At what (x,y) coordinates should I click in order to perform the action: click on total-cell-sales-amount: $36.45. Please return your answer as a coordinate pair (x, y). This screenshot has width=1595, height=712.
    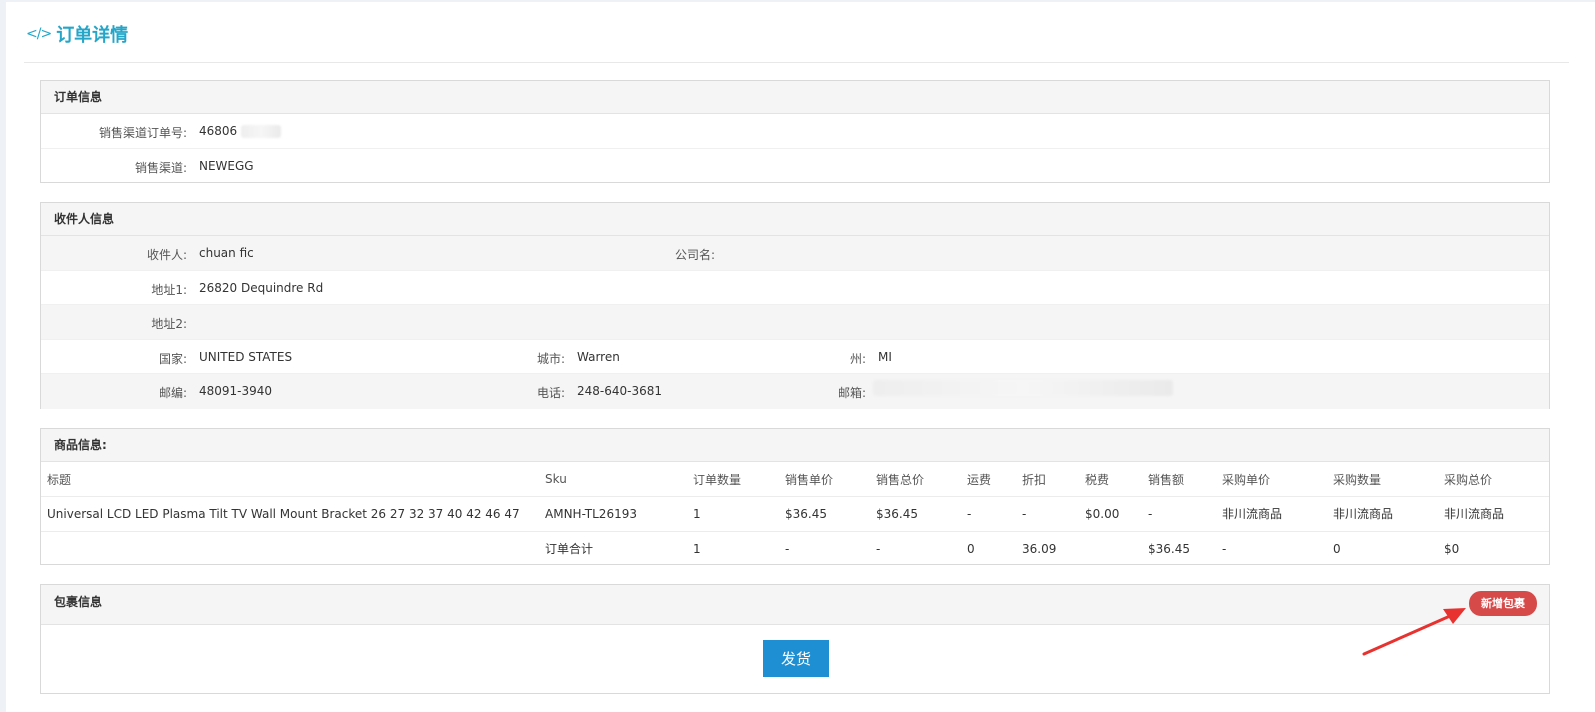
    Looking at the image, I should click on (1169, 548).